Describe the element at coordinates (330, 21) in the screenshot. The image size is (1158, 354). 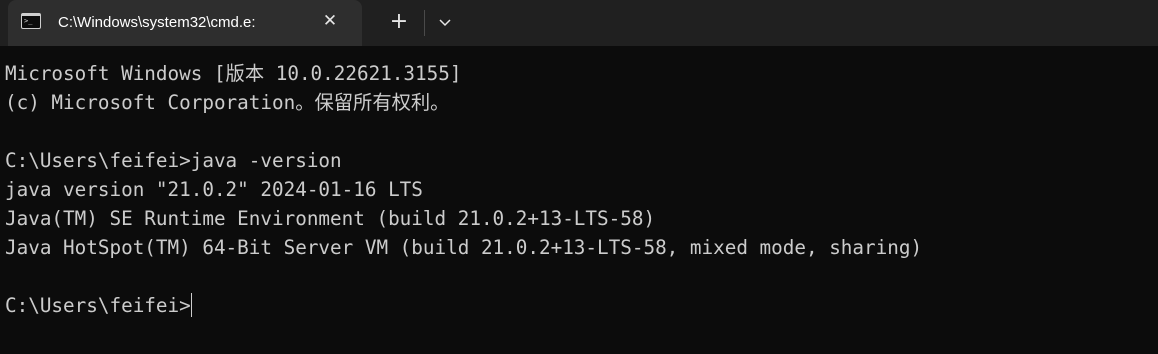
I see `close-icon: ✕` at that location.